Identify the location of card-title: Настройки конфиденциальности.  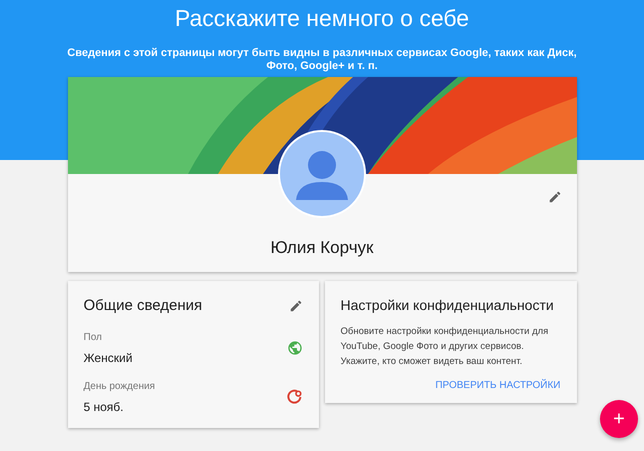
(447, 305).